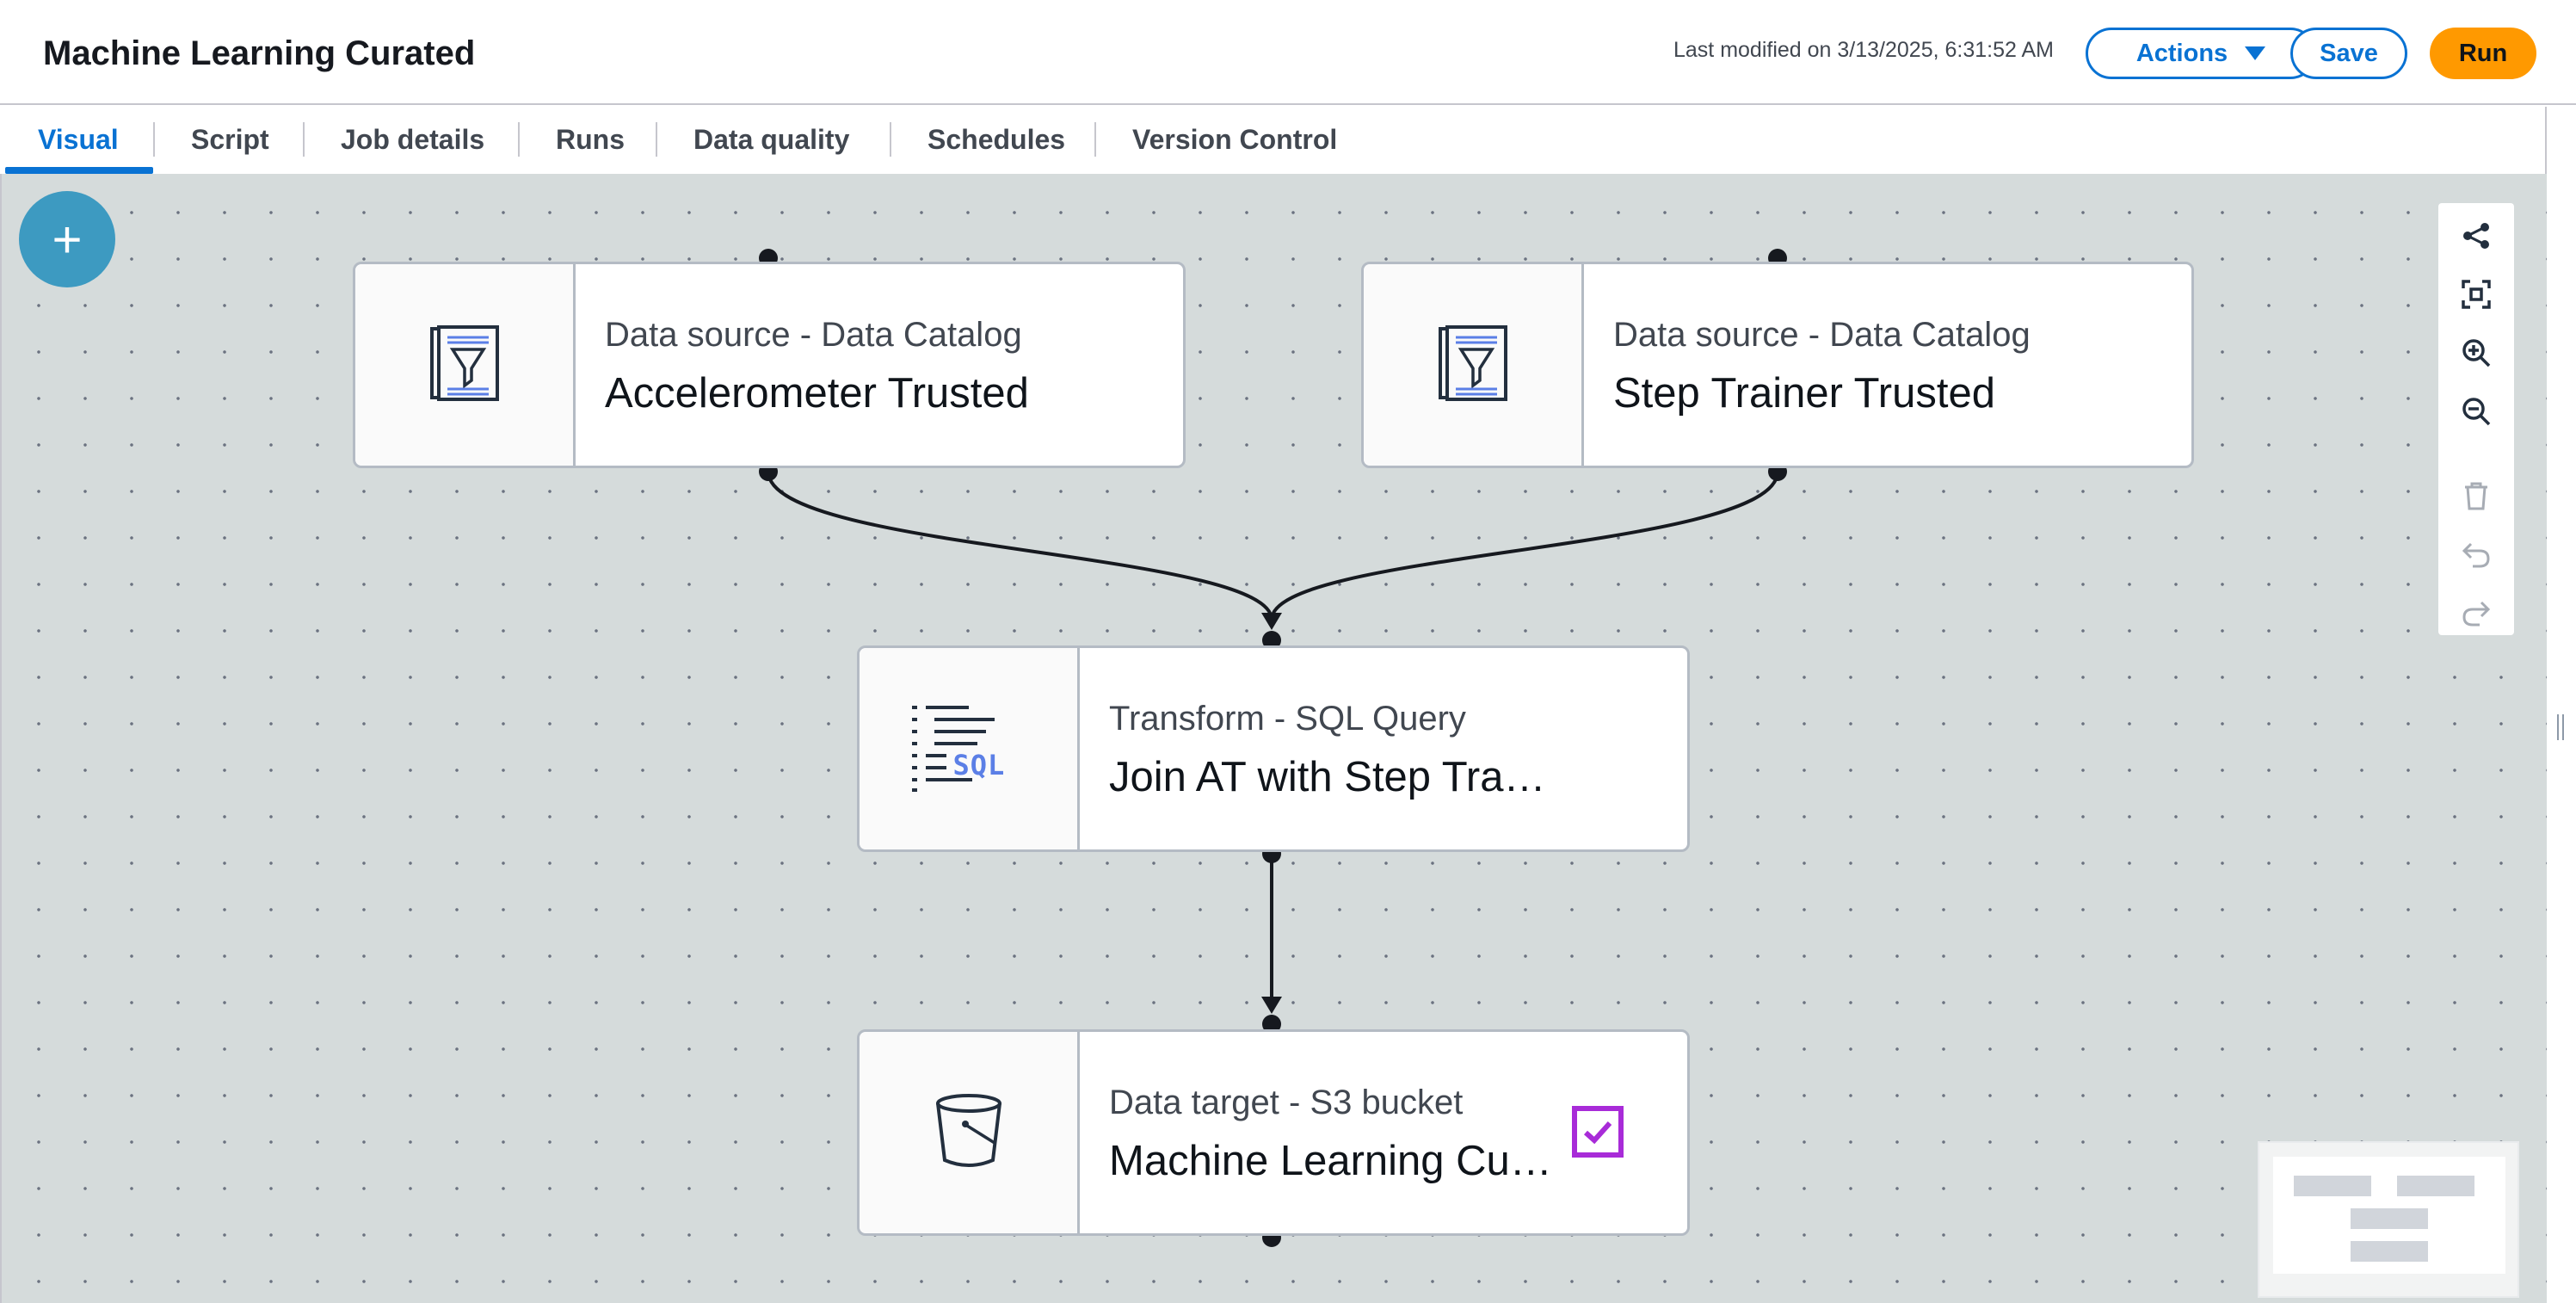 The height and width of the screenshot is (1303, 2576). What do you see at coordinates (2476, 496) in the screenshot?
I see `delete-icon` at bounding box center [2476, 496].